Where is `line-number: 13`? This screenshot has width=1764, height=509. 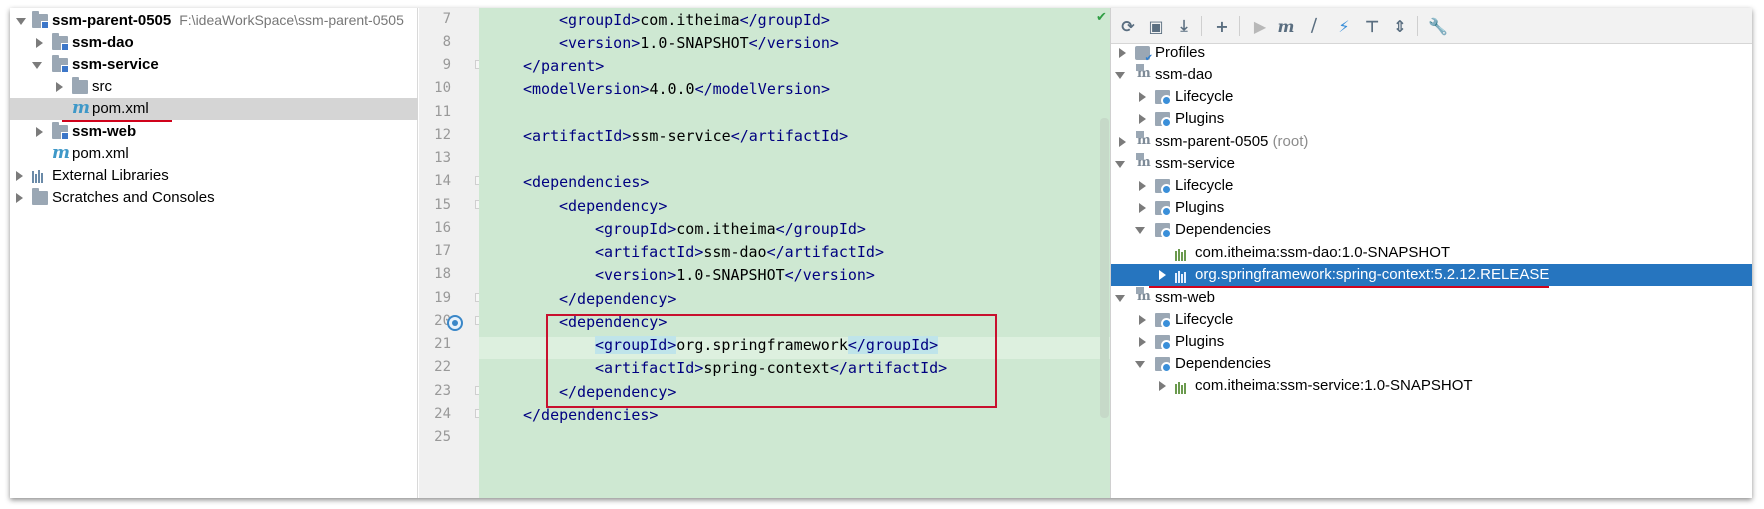
line-number: 13 is located at coordinates (442, 158).